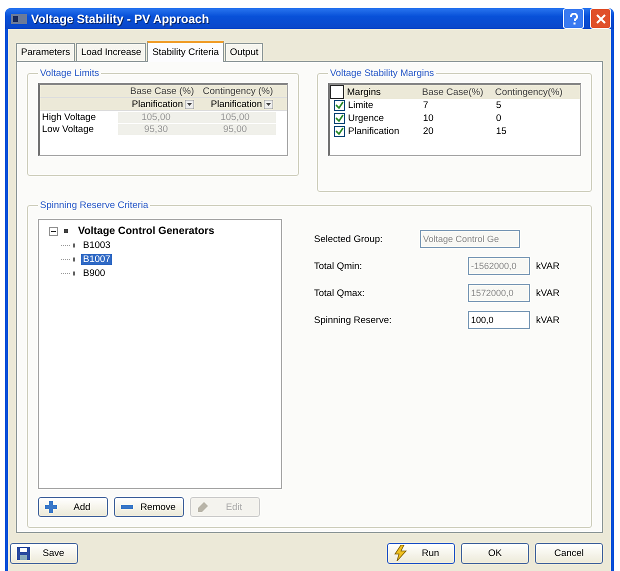 The width and height of the screenshot is (620, 571). I want to click on group-title: Voltage Stability Margins, so click(382, 73).